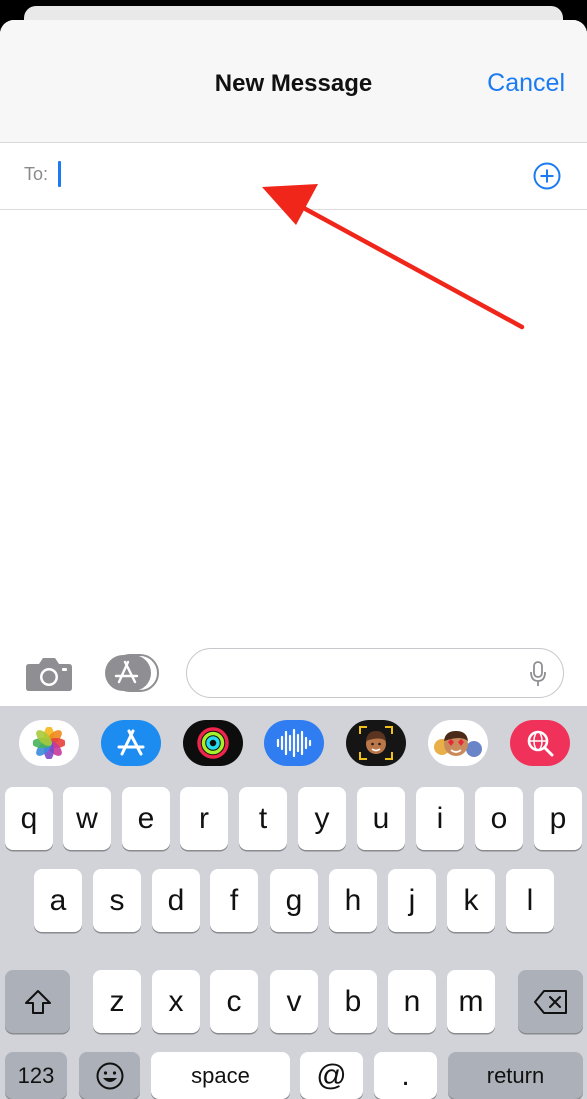 The height and width of the screenshot is (1099, 587). Describe the element at coordinates (176, 900) in the screenshot. I see `key-d: d` at that location.